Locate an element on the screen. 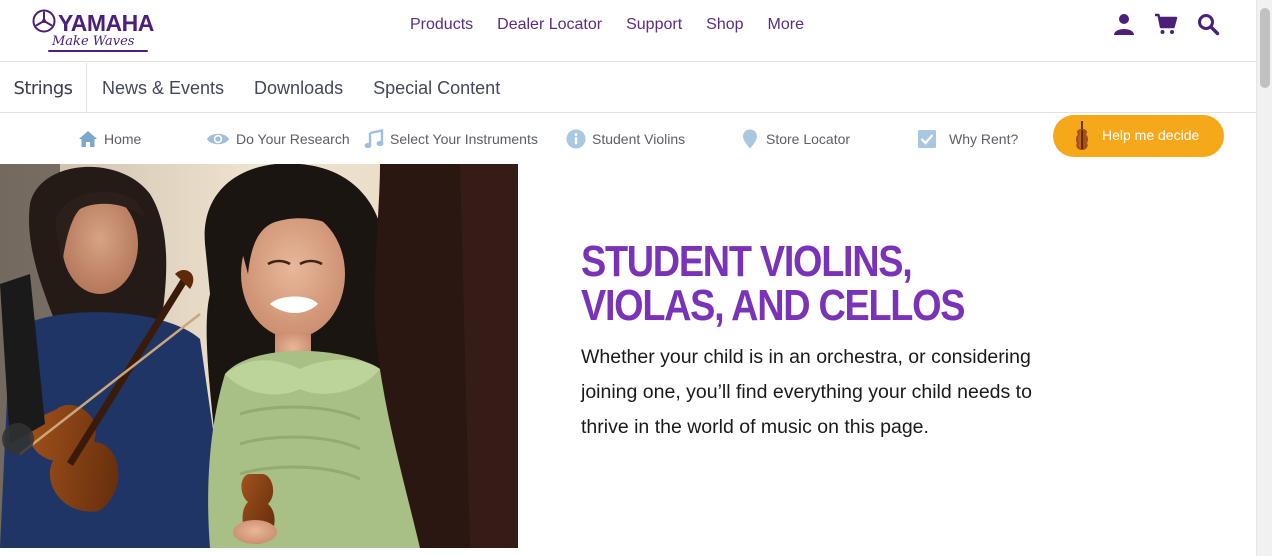 This screenshot has width=1272, height=556. scrollbar-thumb is located at coordinates (1265, 48).